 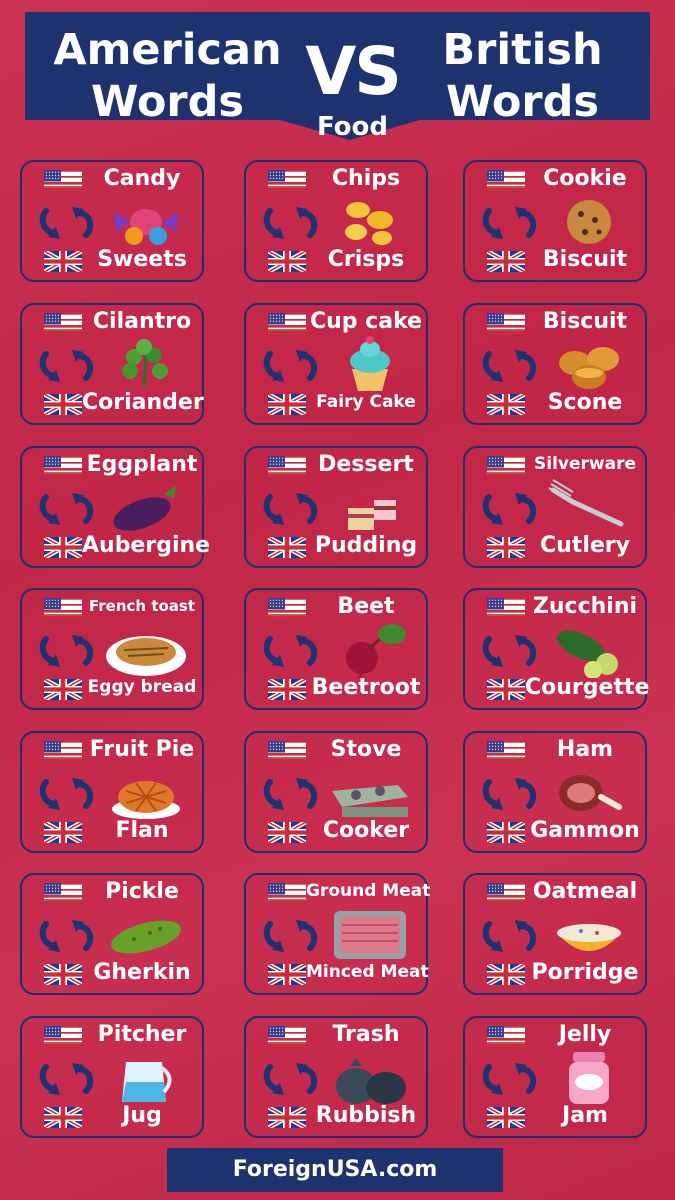 What do you see at coordinates (335, 1170) in the screenshot?
I see `footer-website: ForeignUSA.com` at bounding box center [335, 1170].